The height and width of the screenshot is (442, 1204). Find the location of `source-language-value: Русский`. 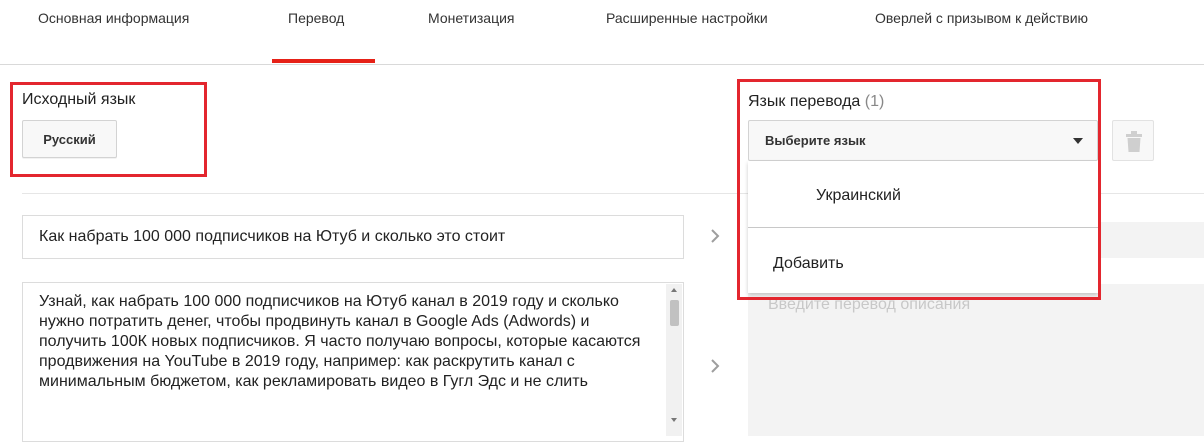

source-language-value: Русский is located at coordinates (69, 139).